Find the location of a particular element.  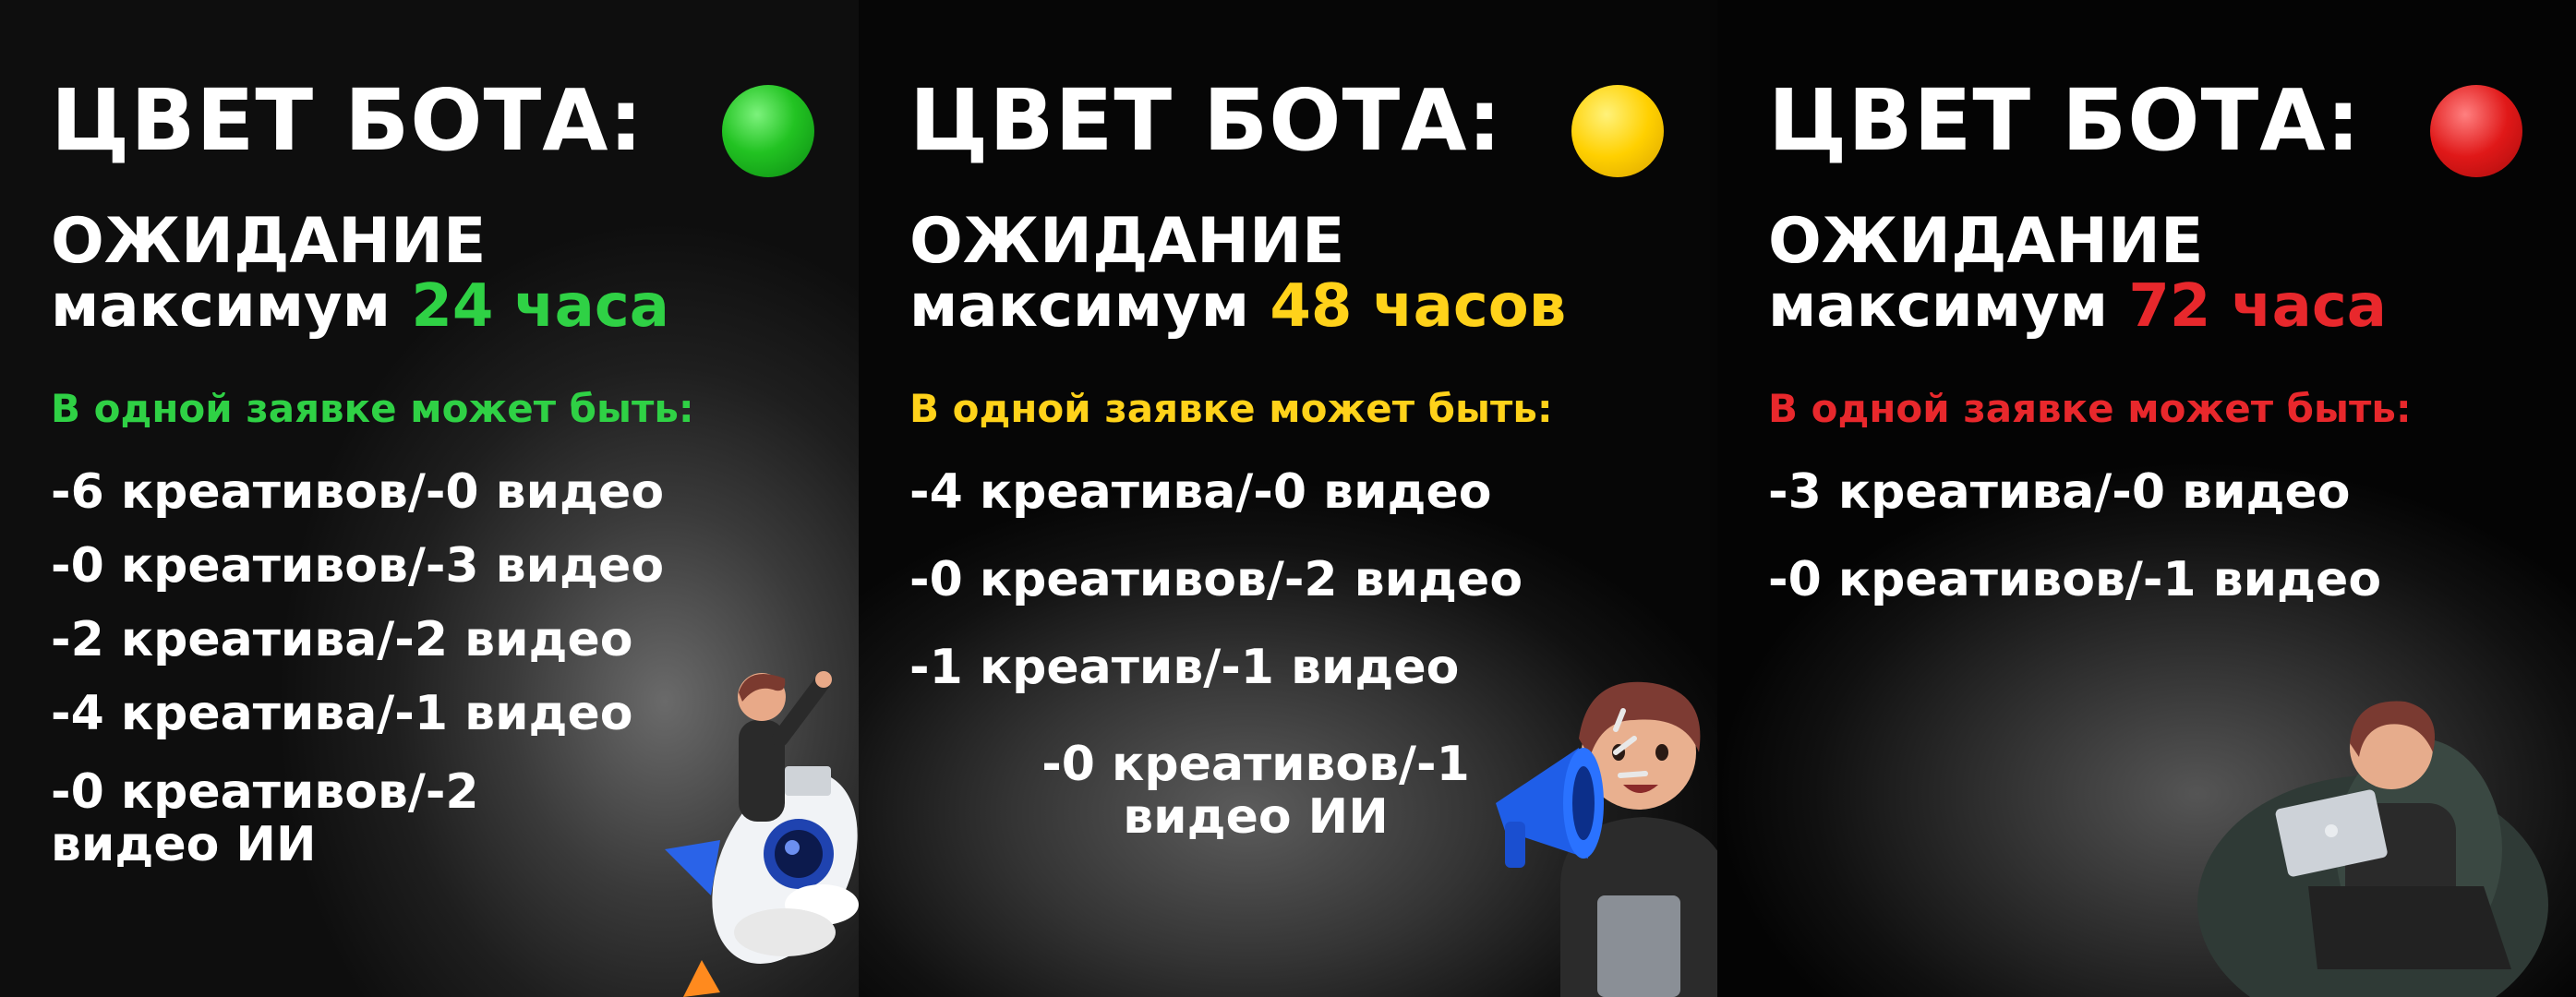

list-item: -4 креатива/-1 видео is located at coordinates (342, 713).